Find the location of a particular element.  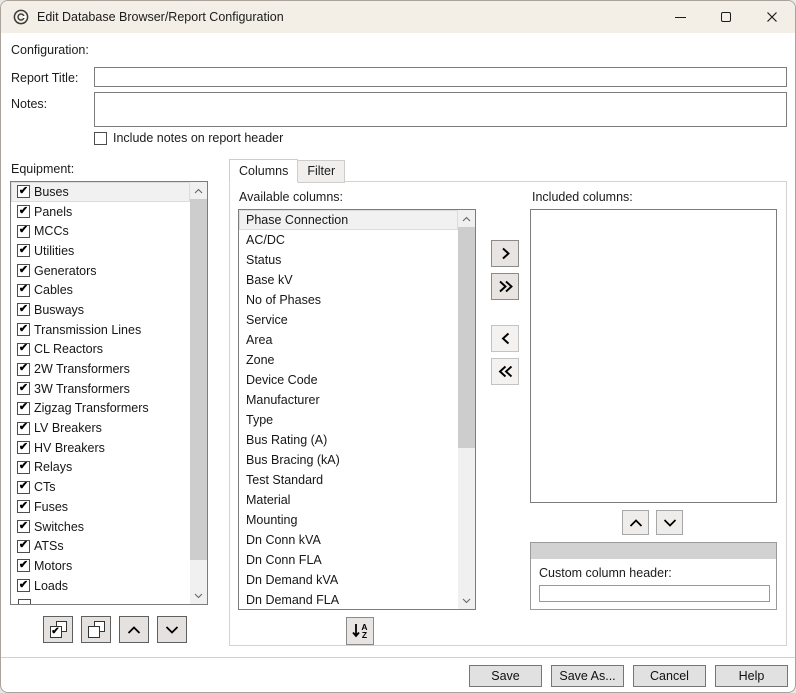

equipment-item: ✔ MCCs is located at coordinates (100, 231).